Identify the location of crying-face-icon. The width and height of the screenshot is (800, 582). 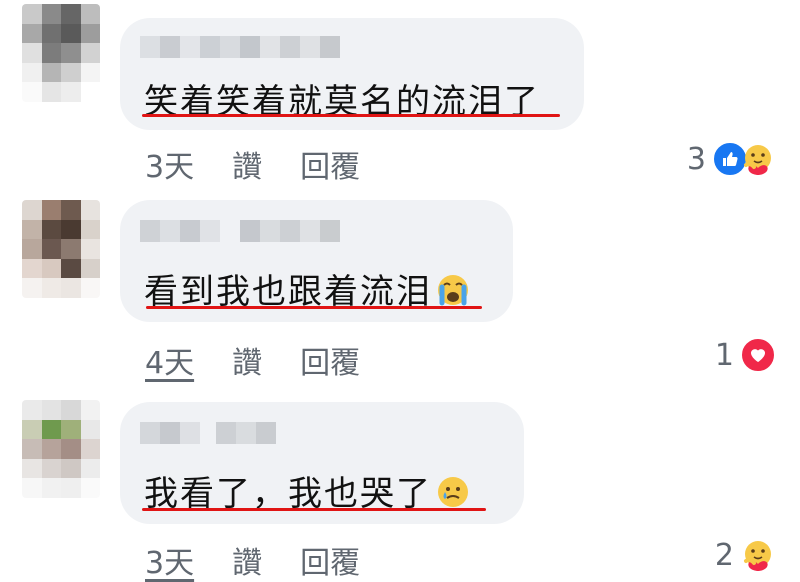
(453, 294).